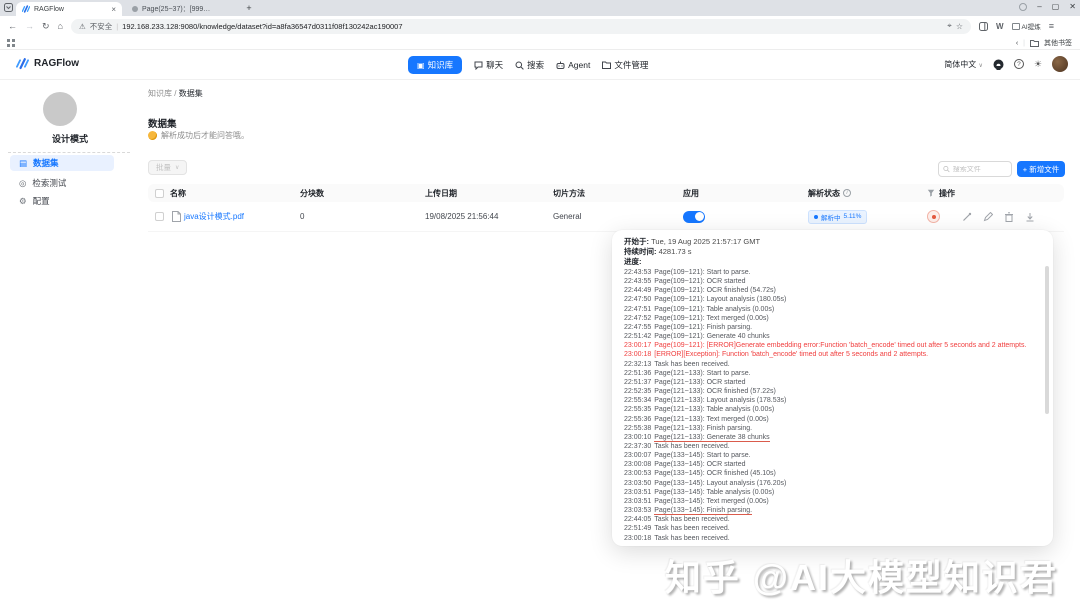  What do you see at coordinates (12, 26) in the screenshot?
I see `back-icon: ←` at bounding box center [12, 26].